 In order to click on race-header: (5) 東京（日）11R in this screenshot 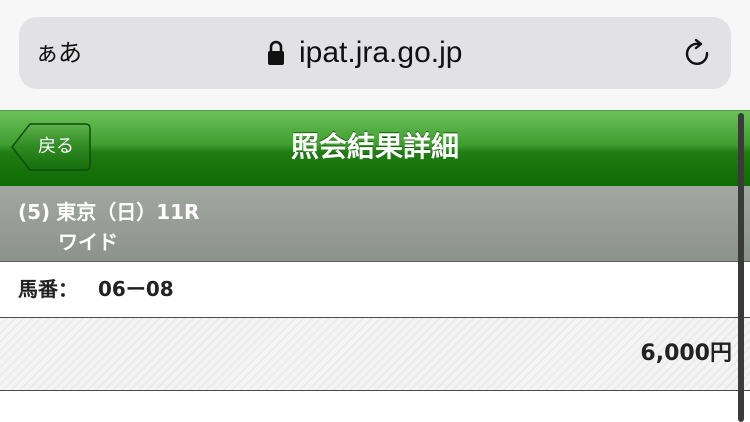, I will do `click(111, 210)`.